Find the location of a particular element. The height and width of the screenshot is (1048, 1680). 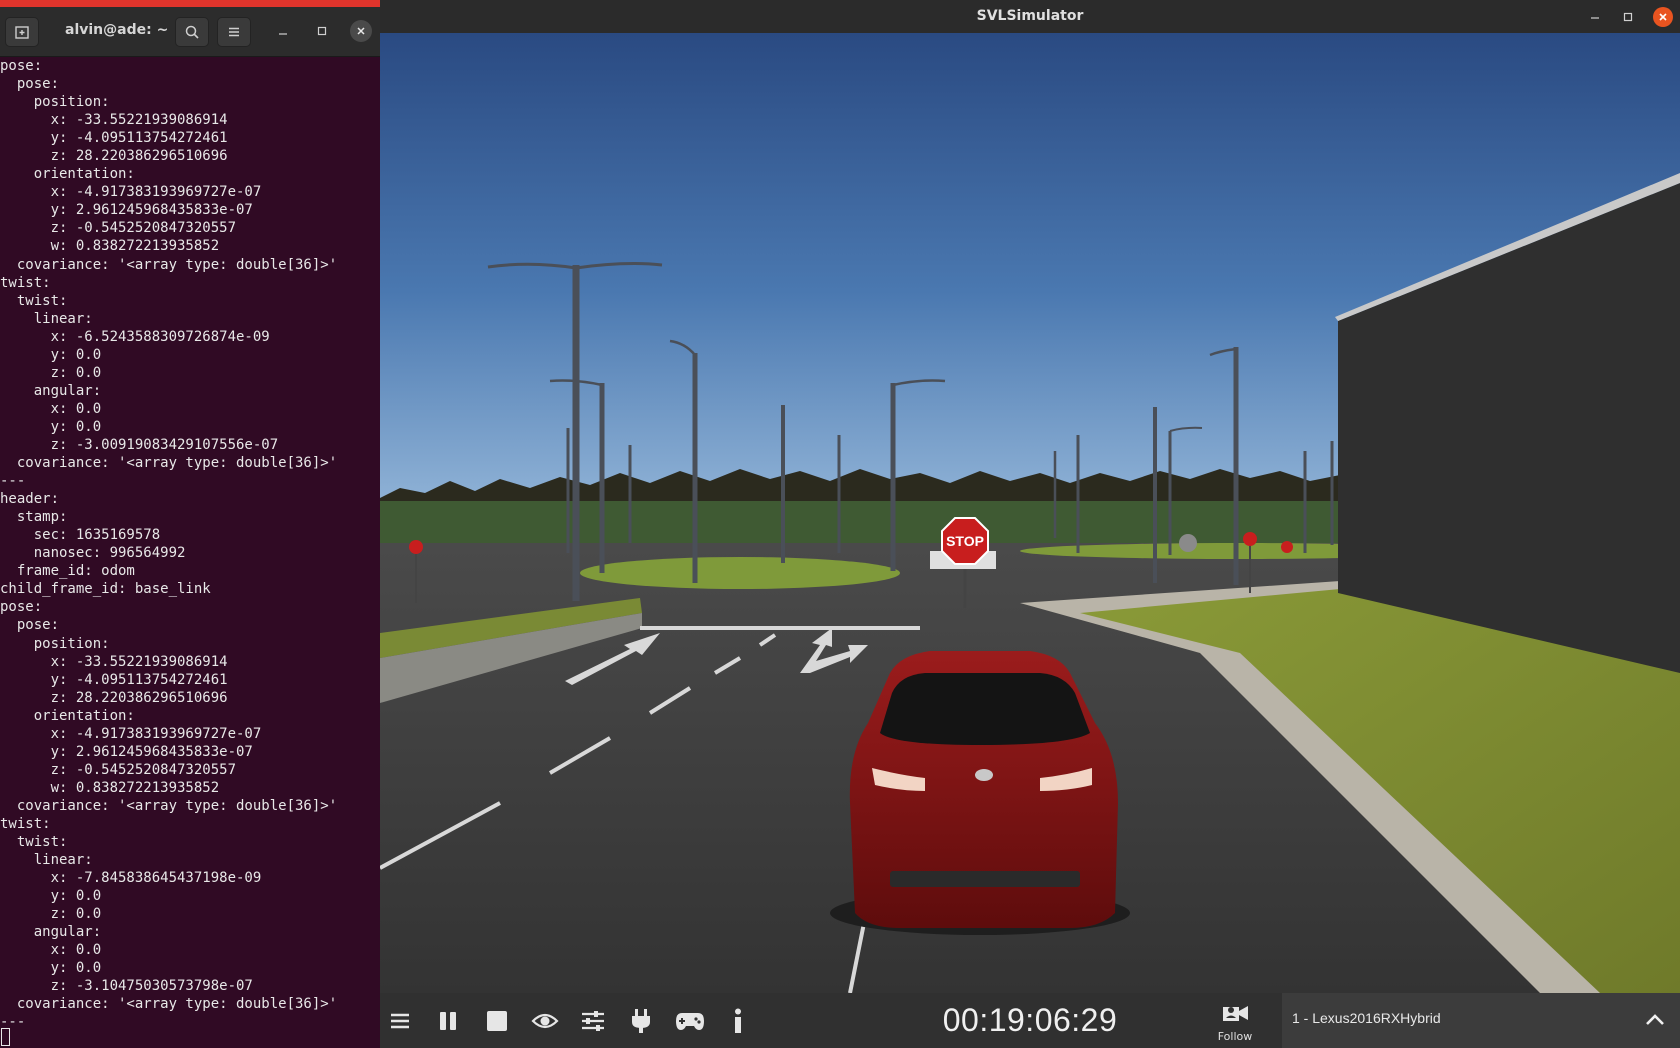

settings-button is located at coordinates (593, 1021).